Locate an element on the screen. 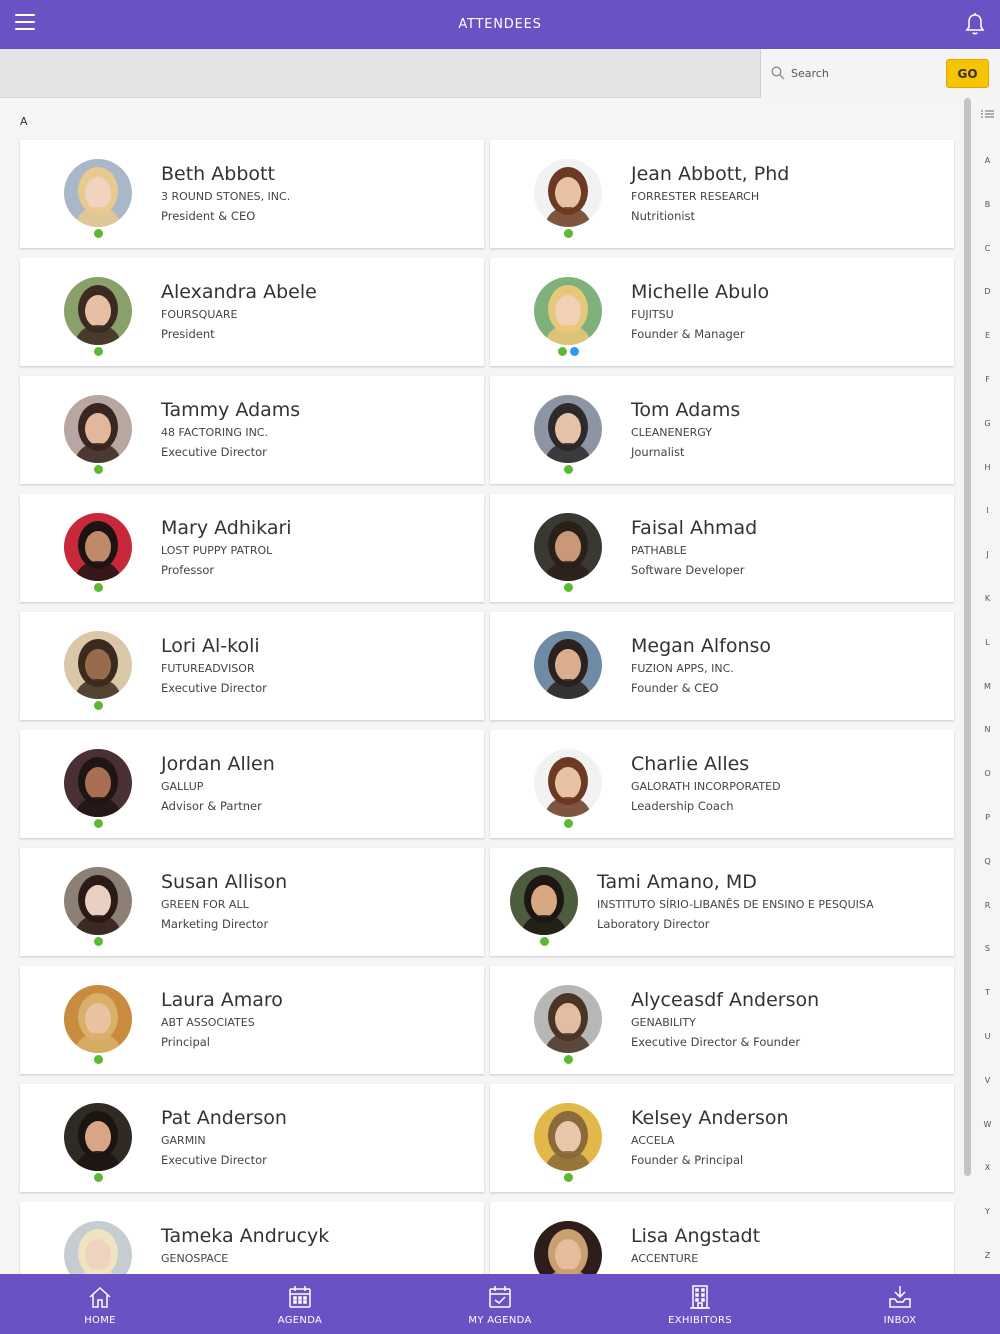  building-icon is located at coordinates (700, 1297).